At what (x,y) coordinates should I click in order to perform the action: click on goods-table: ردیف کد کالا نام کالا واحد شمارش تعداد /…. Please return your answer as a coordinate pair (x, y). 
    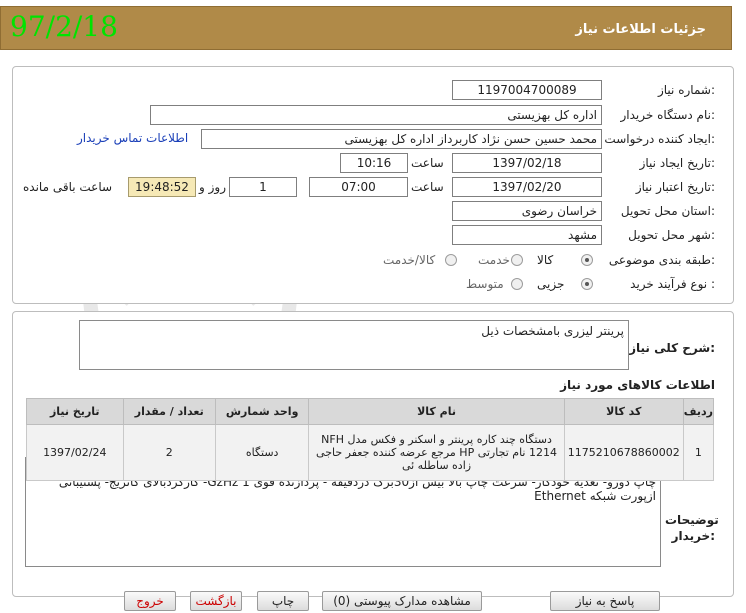
    Looking at the image, I should click on (370, 439).